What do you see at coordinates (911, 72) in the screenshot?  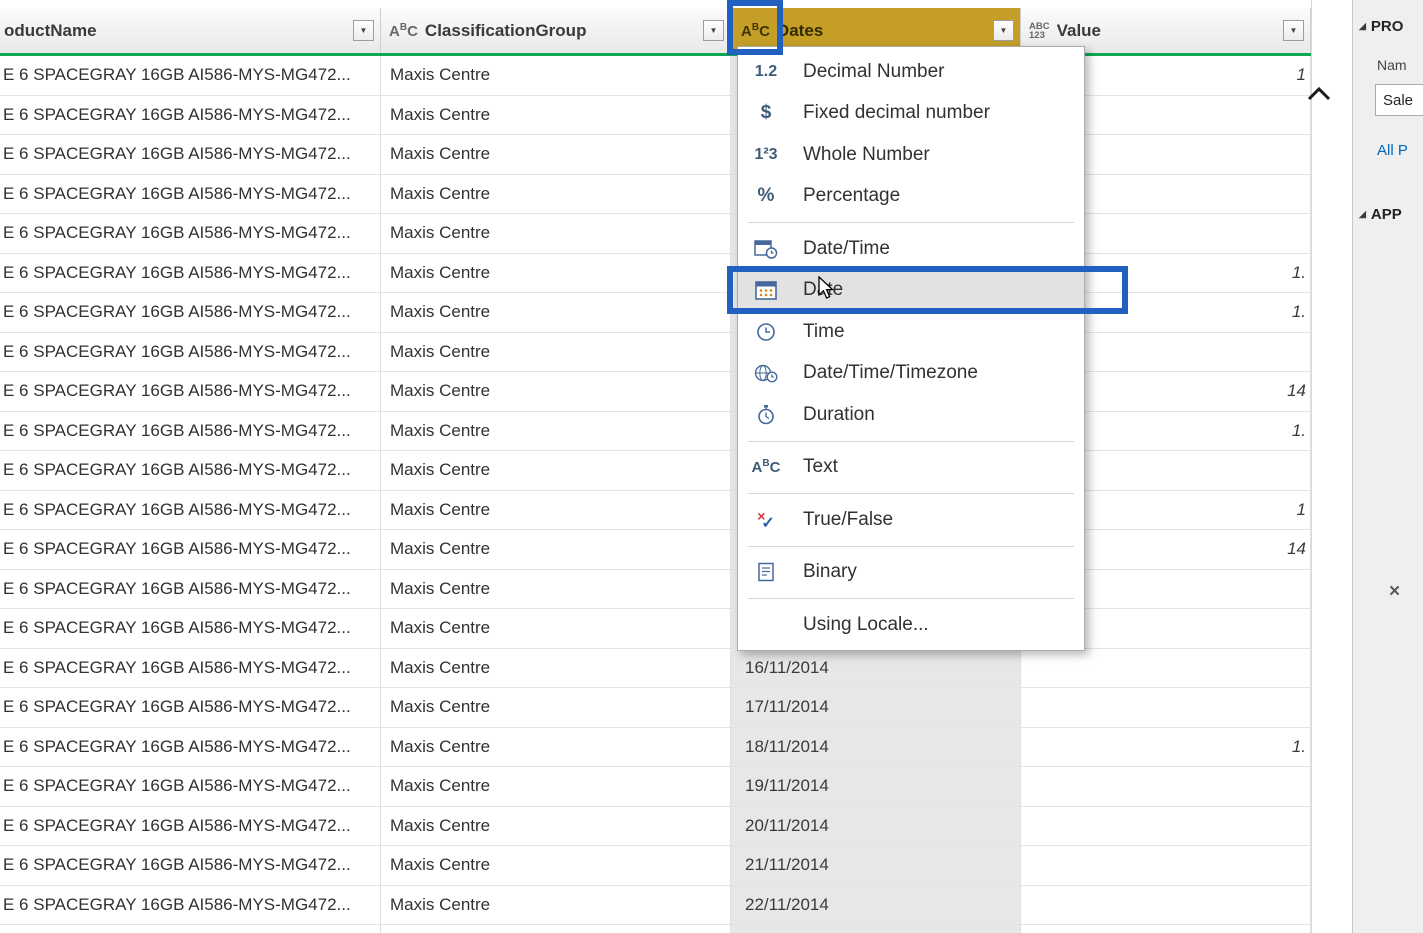 I see `menu-item-decimal-number: 1.2 Decimal Number` at bounding box center [911, 72].